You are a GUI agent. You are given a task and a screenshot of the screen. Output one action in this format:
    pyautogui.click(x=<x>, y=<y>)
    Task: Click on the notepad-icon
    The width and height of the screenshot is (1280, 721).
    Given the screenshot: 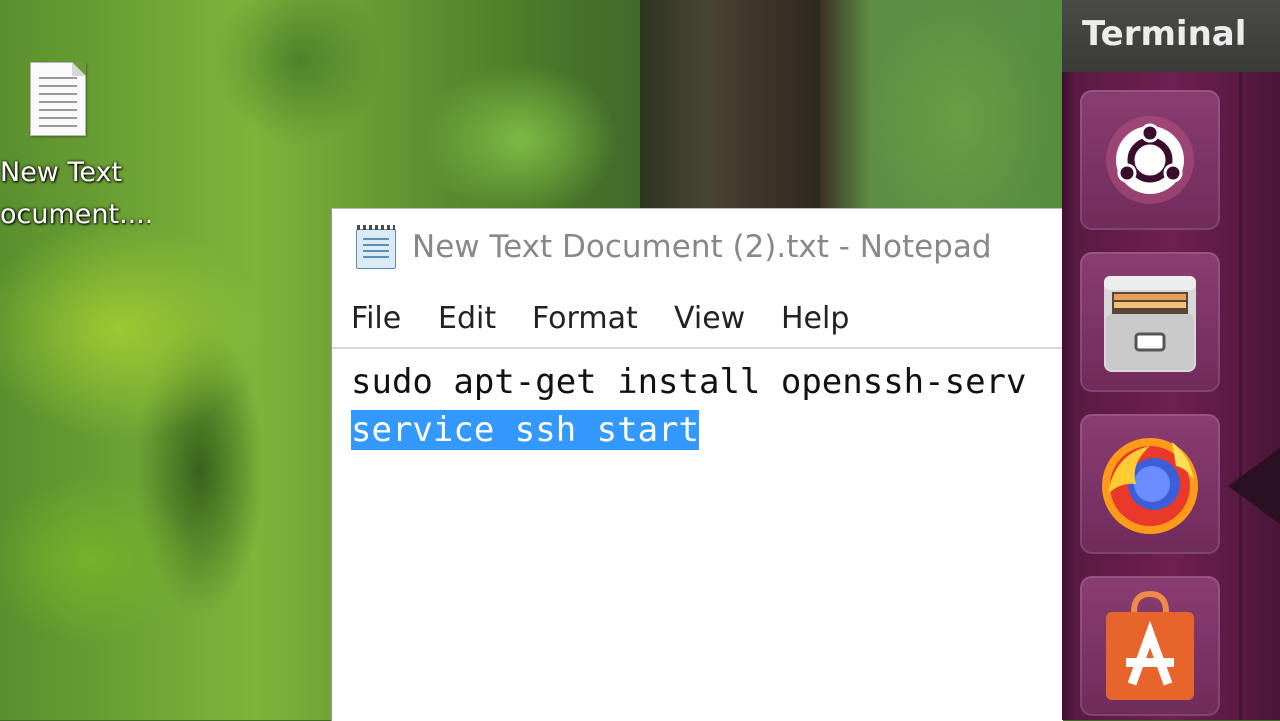 What is the action you would take?
    pyautogui.click(x=376, y=247)
    